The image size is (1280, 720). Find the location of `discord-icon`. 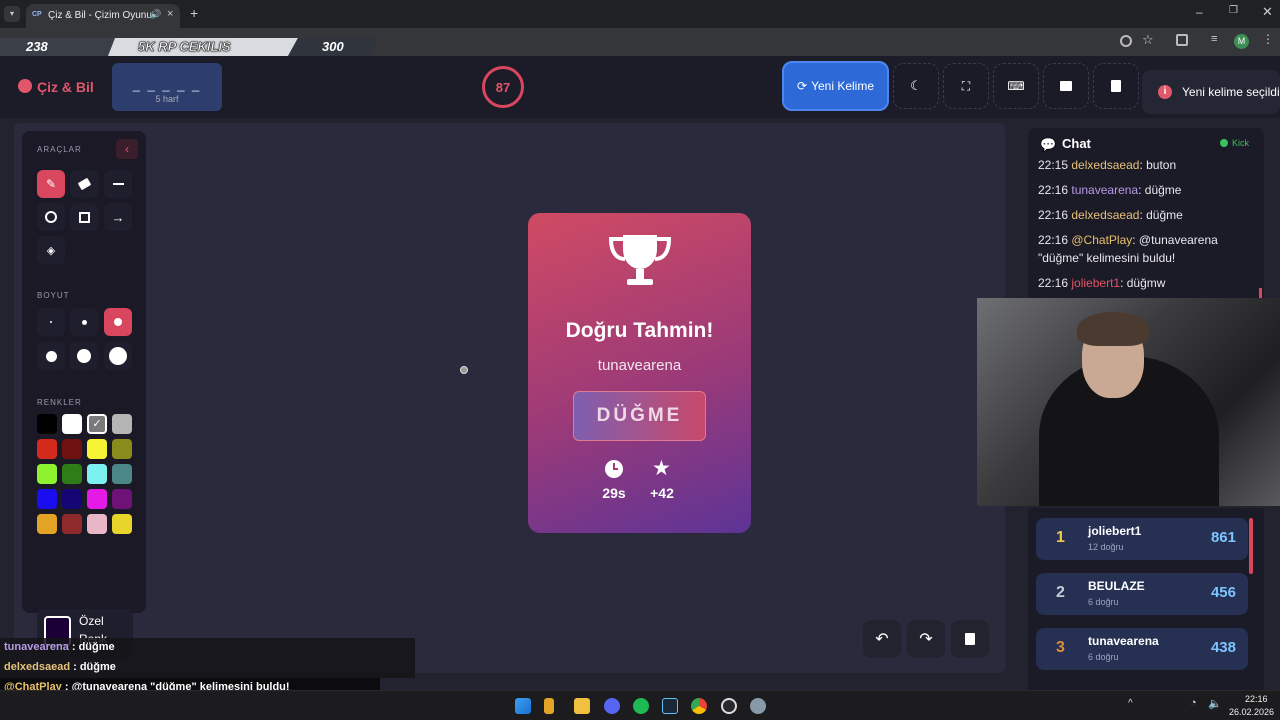

discord-icon is located at coordinates (612, 706).